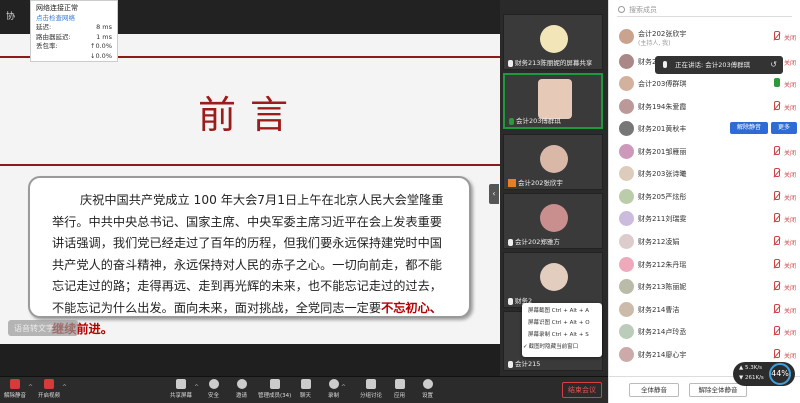 Image resolution: width=800 pixels, height=403 pixels. I want to click on list-item-hovered: 财务201黄秋丰 解除静音 更多, so click(704, 129).